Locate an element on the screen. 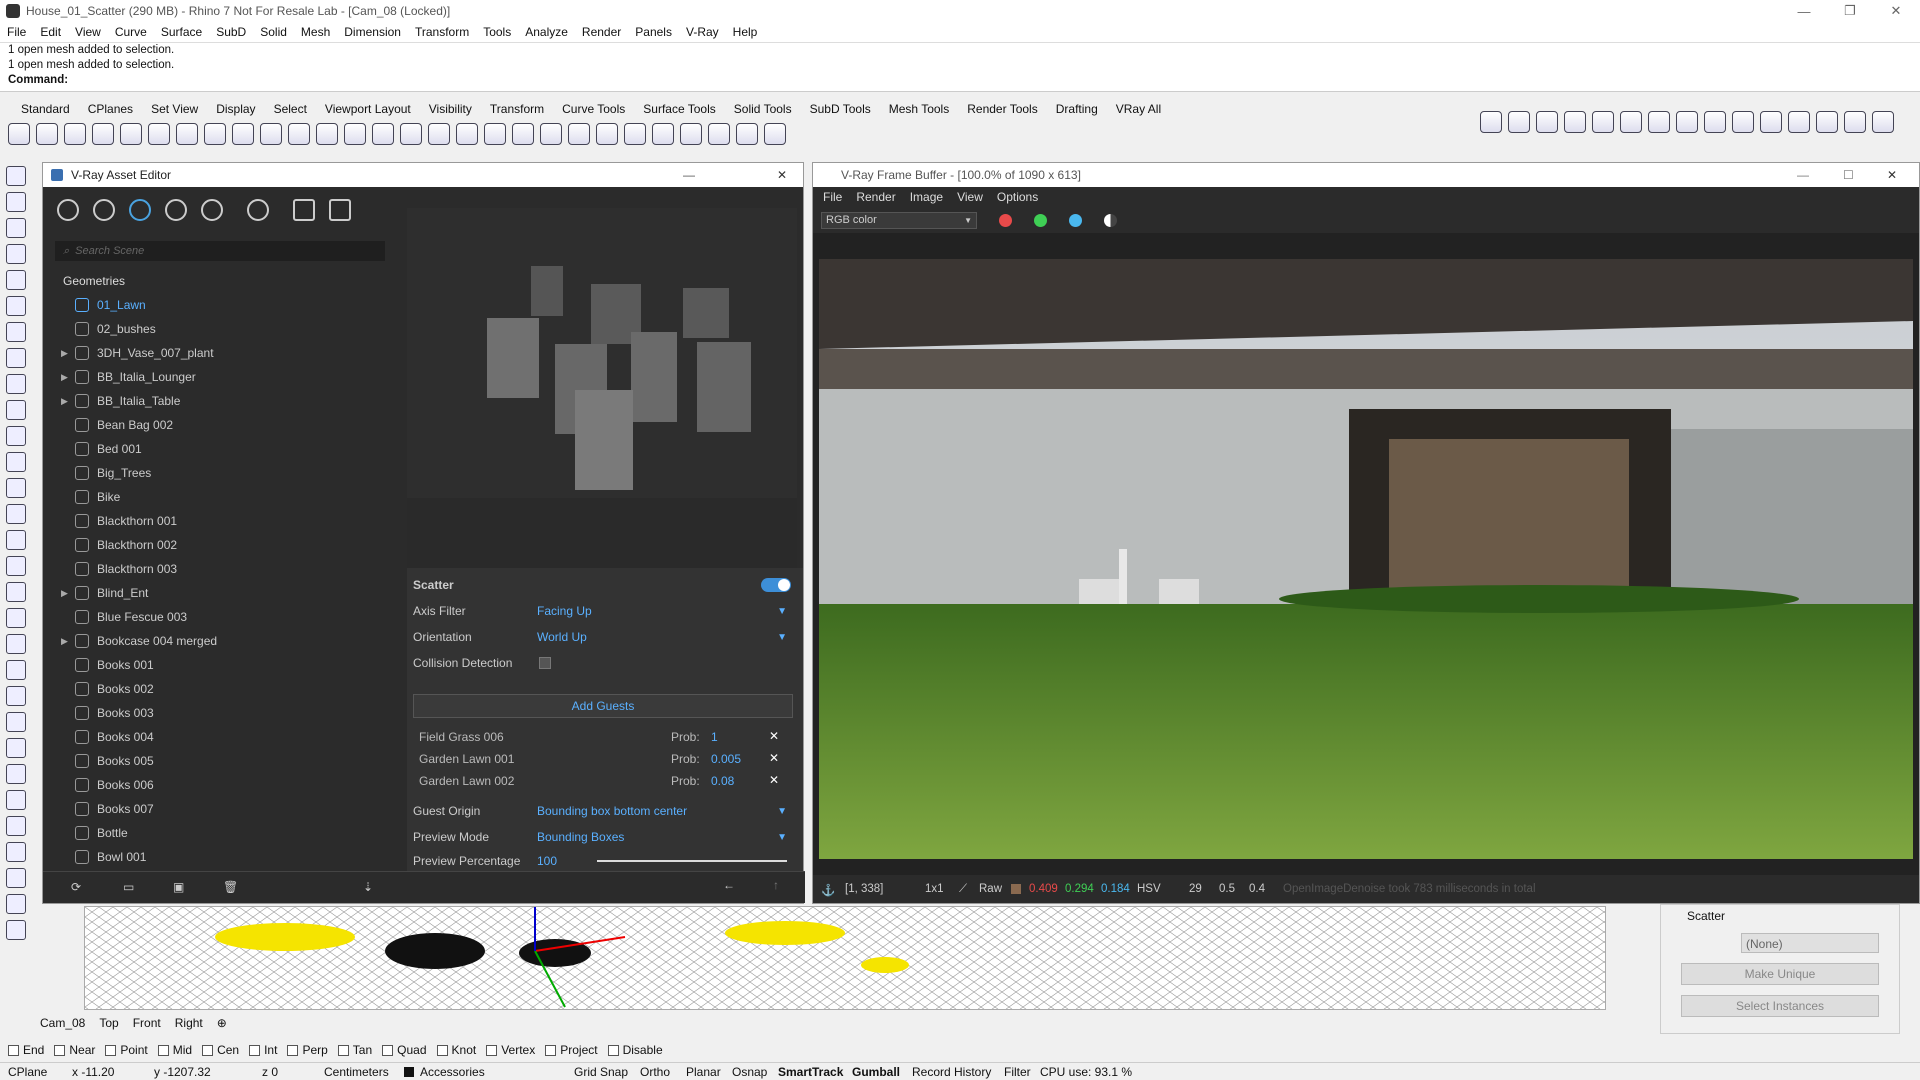 The height and width of the screenshot is (1080, 1920). geometry-icon is located at coordinates (140, 209).